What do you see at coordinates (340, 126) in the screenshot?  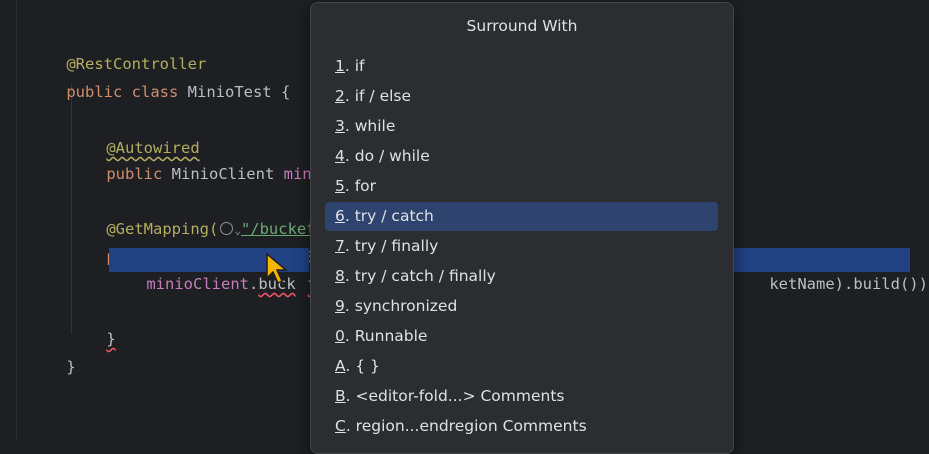 I see `mnemonic: 3` at bounding box center [340, 126].